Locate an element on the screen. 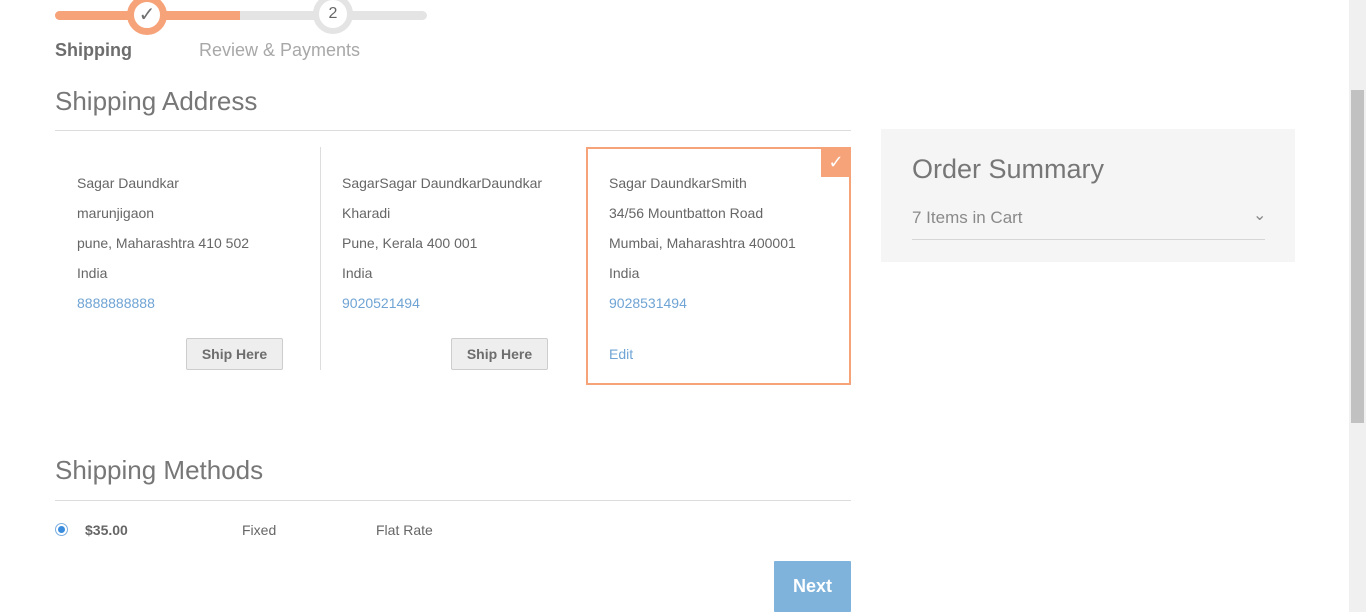 The height and width of the screenshot is (612, 1366). address-street: marunjigaon is located at coordinates (116, 213).